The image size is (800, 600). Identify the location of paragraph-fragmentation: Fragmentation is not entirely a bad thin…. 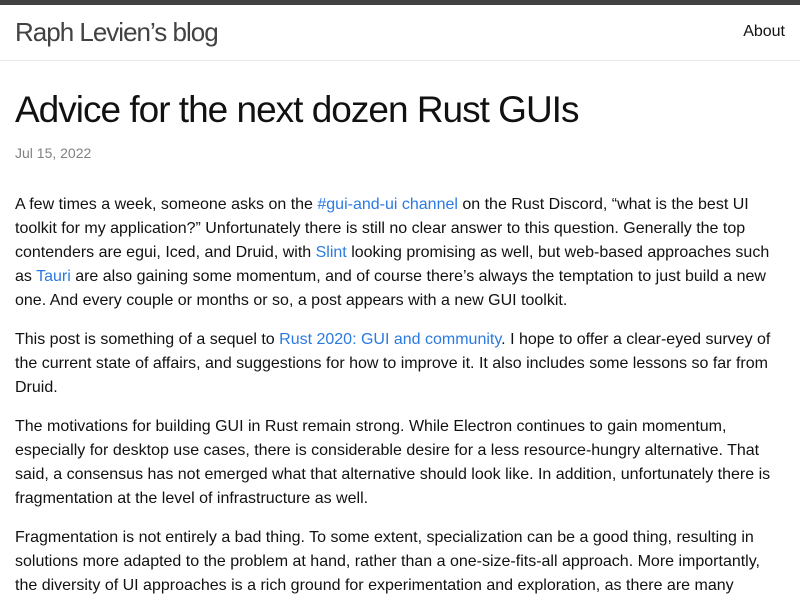
(387, 561).